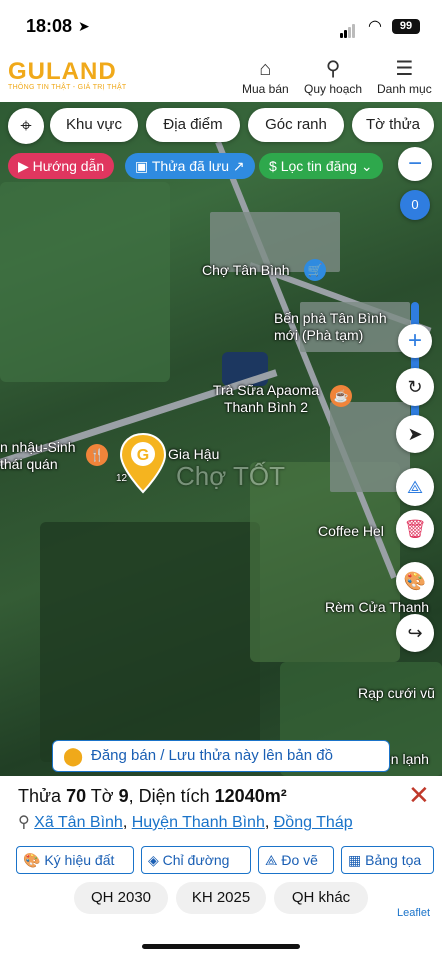 The height and width of the screenshot is (960, 442). Describe the element at coordinates (143, 166) in the screenshot. I see `bookmark-icon: ▣` at that location.